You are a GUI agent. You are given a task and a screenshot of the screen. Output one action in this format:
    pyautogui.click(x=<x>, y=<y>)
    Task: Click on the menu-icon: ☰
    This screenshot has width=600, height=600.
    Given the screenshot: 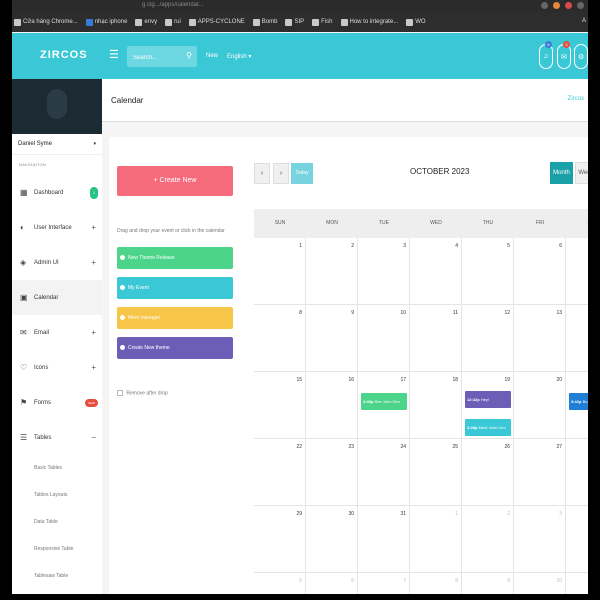 What is the action you would take?
    pyautogui.click(x=114, y=54)
    